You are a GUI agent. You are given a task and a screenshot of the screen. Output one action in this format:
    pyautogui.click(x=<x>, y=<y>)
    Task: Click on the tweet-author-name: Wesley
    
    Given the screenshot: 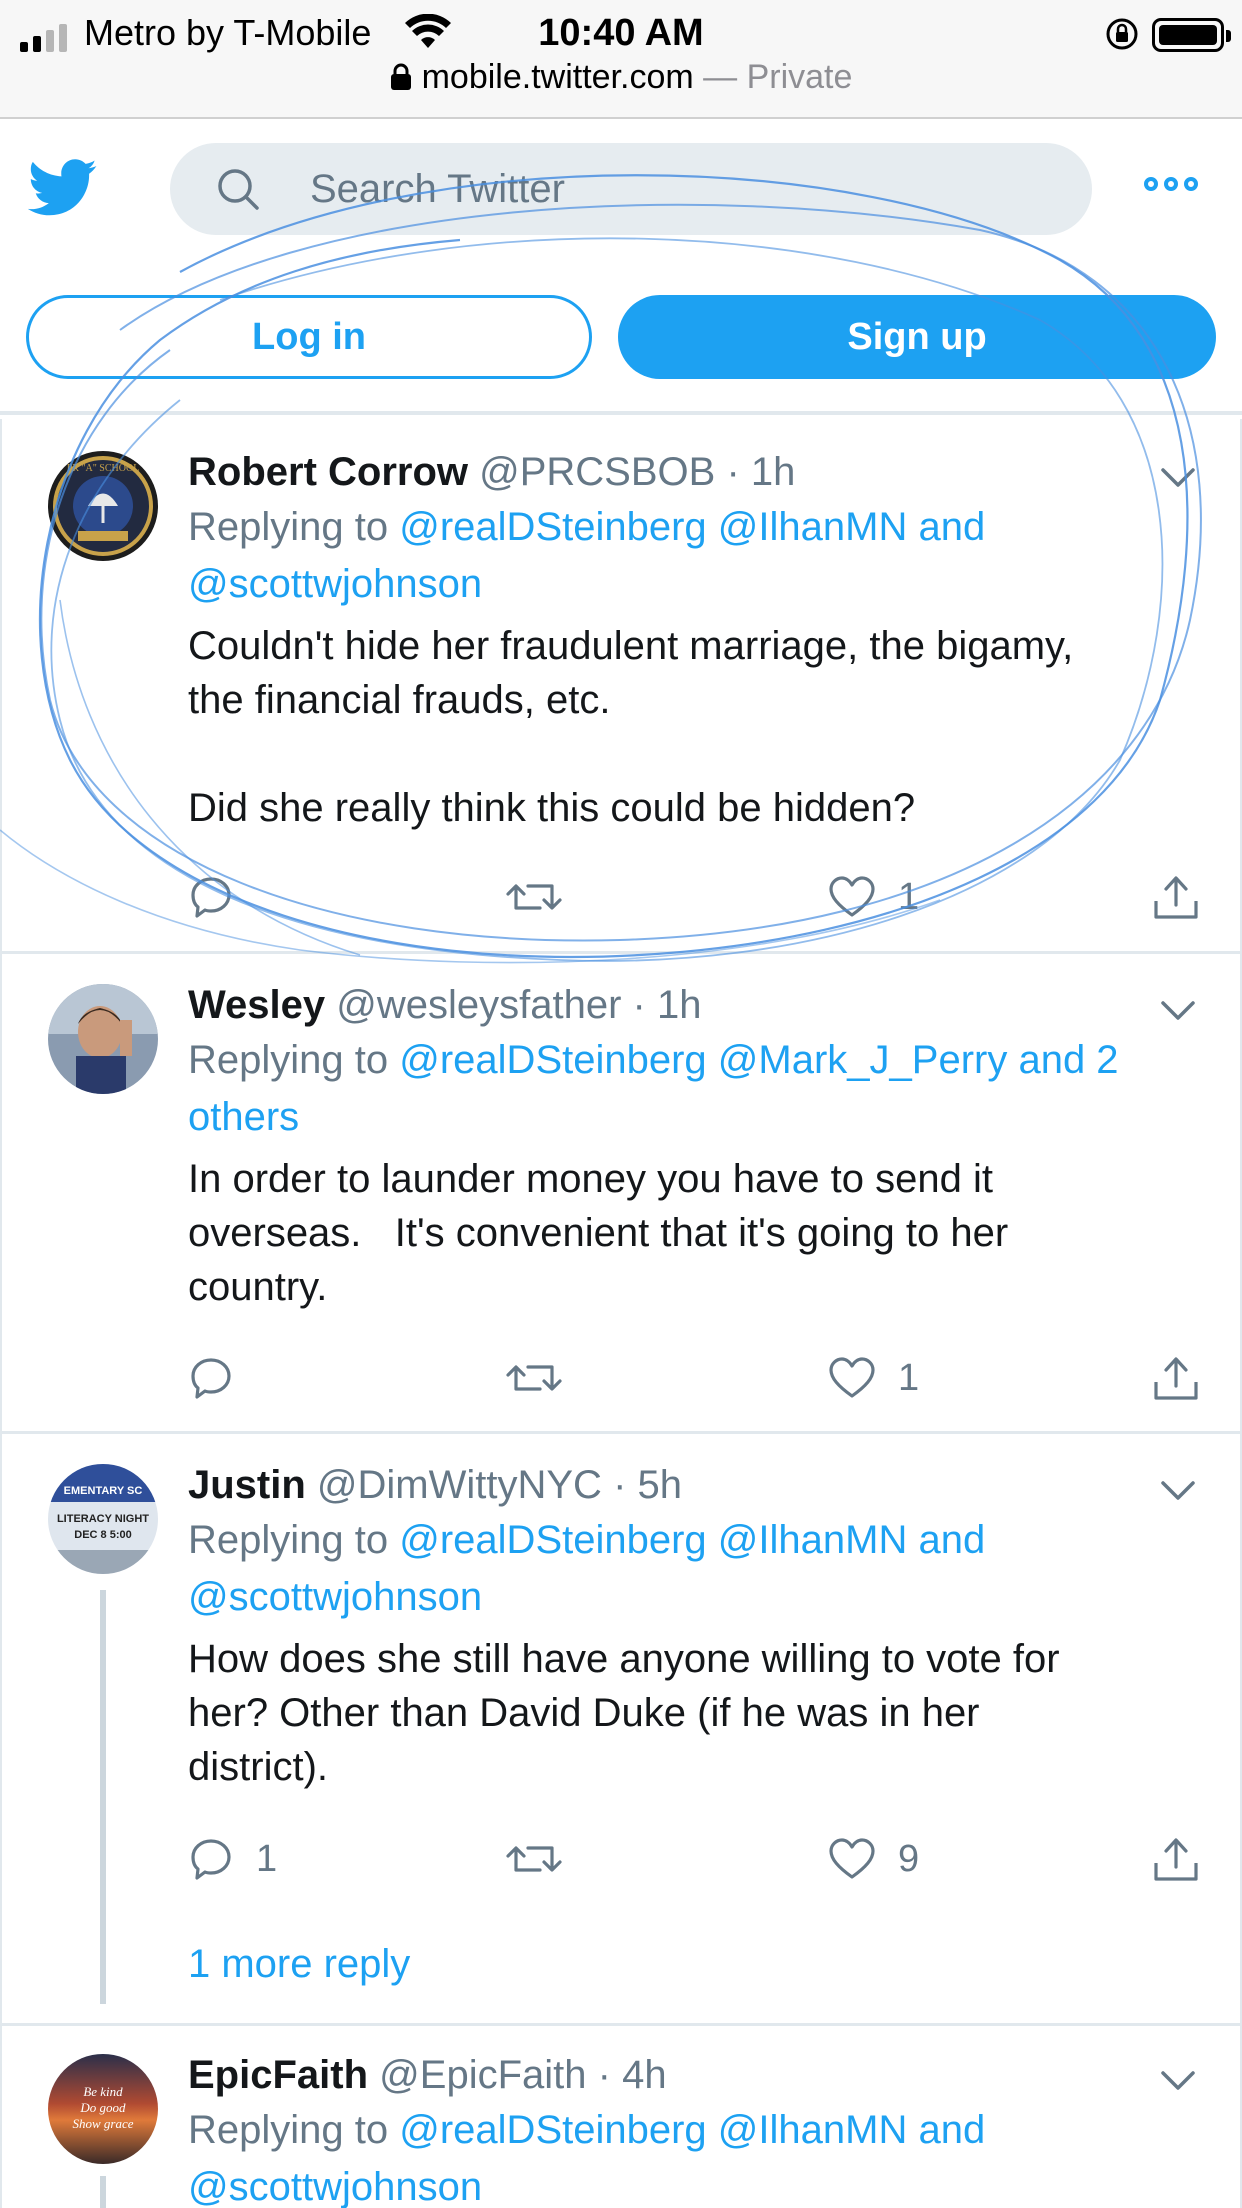 What is the action you would take?
    pyautogui.click(x=256, y=1005)
    